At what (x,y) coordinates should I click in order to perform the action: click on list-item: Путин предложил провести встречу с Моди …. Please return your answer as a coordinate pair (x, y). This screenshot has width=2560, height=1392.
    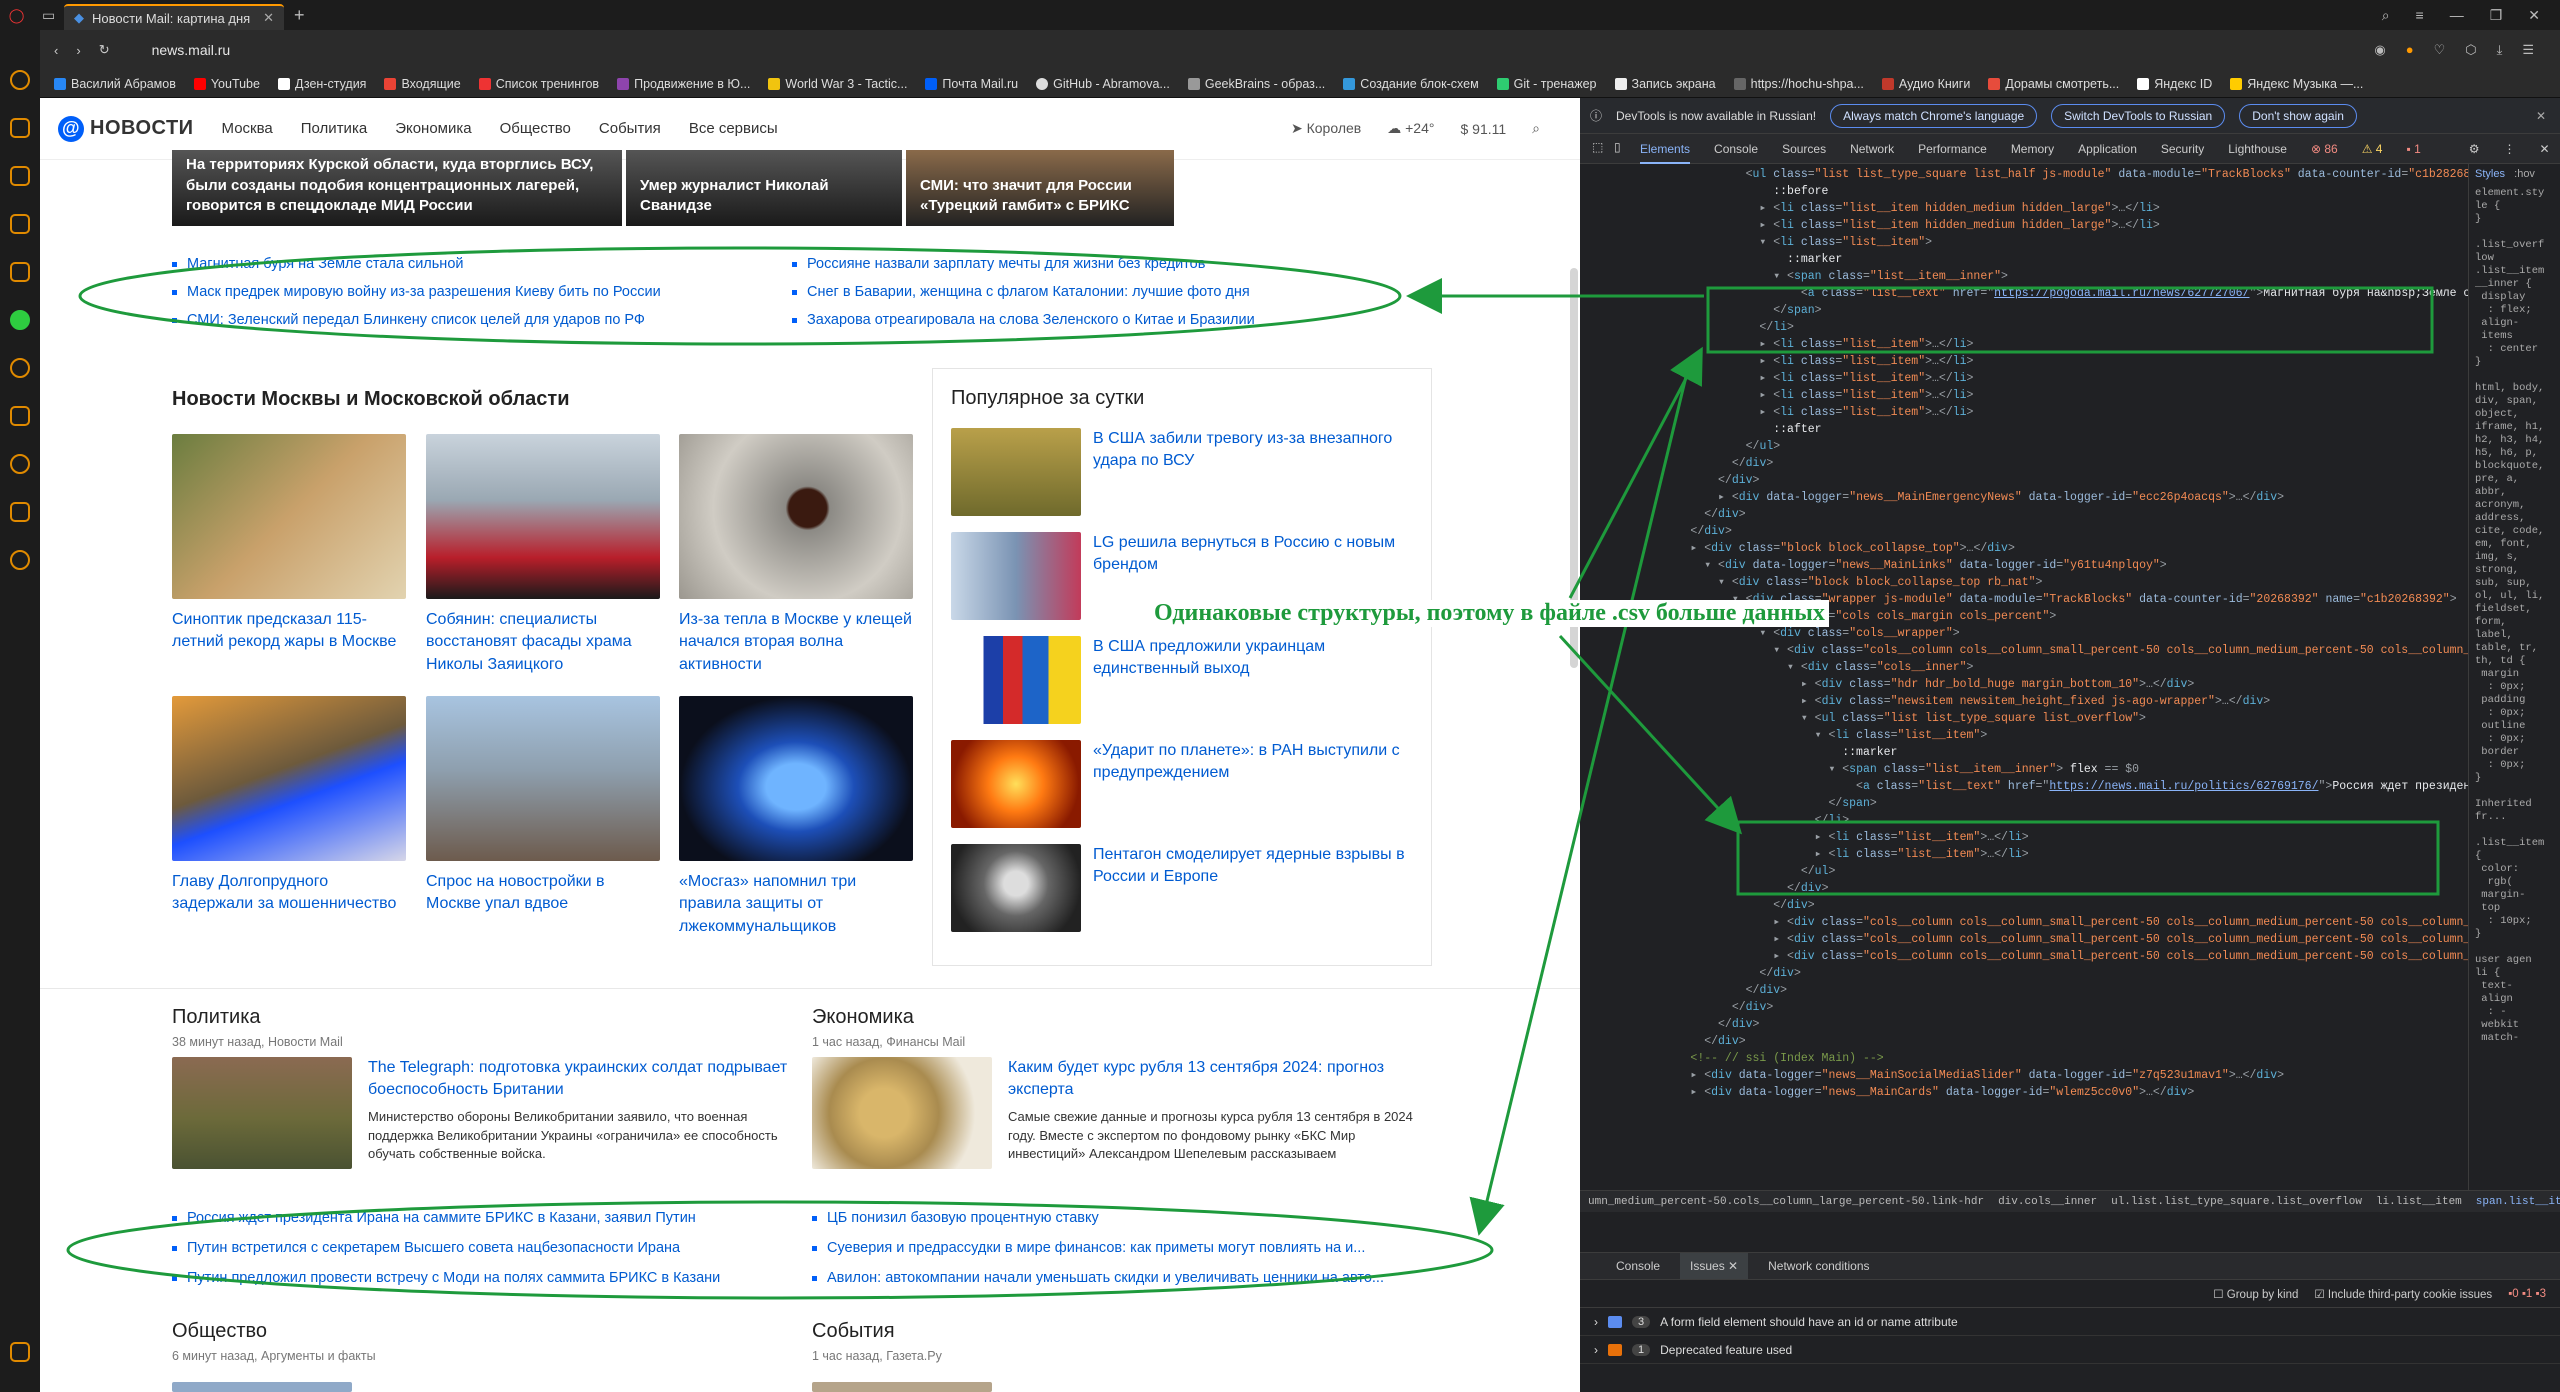
    Looking at the image, I should click on (492, 1278).